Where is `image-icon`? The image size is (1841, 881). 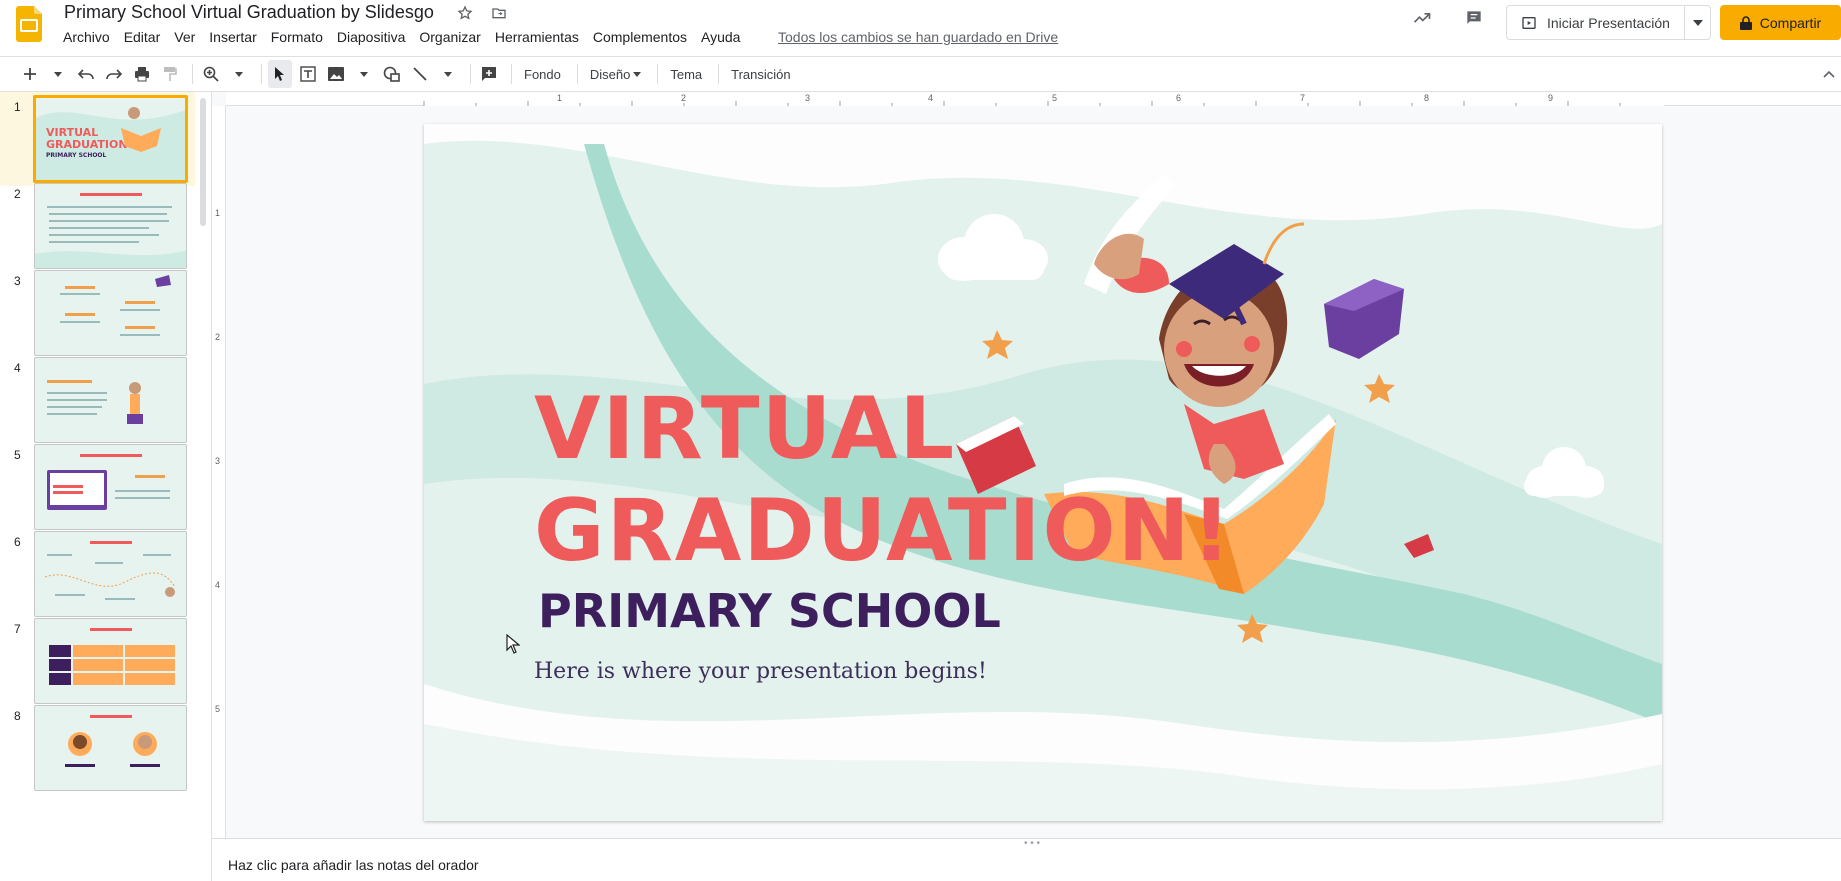 image-icon is located at coordinates (336, 74).